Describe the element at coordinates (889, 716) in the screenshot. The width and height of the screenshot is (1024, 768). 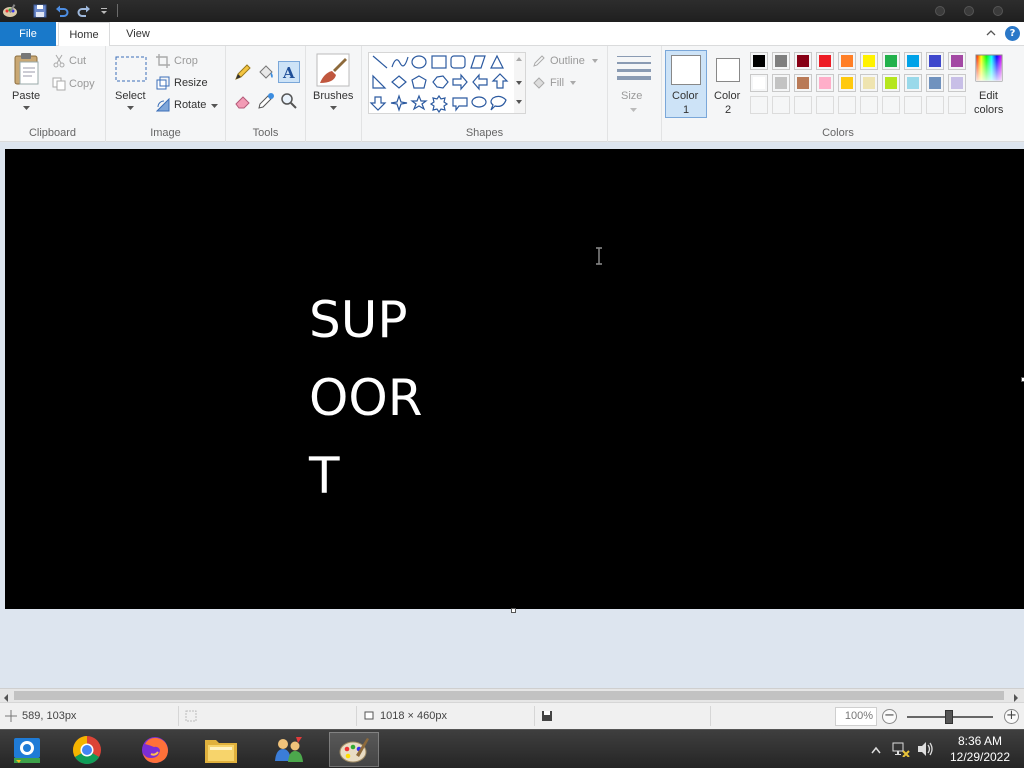
I see `zoom-out-button: −` at that location.